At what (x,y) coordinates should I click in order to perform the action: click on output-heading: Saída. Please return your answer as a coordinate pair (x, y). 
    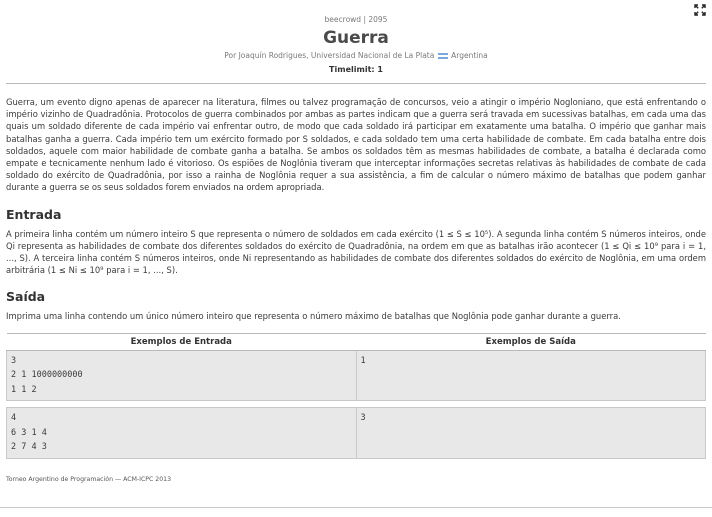
    Looking at the image, I should click on (26, 297).